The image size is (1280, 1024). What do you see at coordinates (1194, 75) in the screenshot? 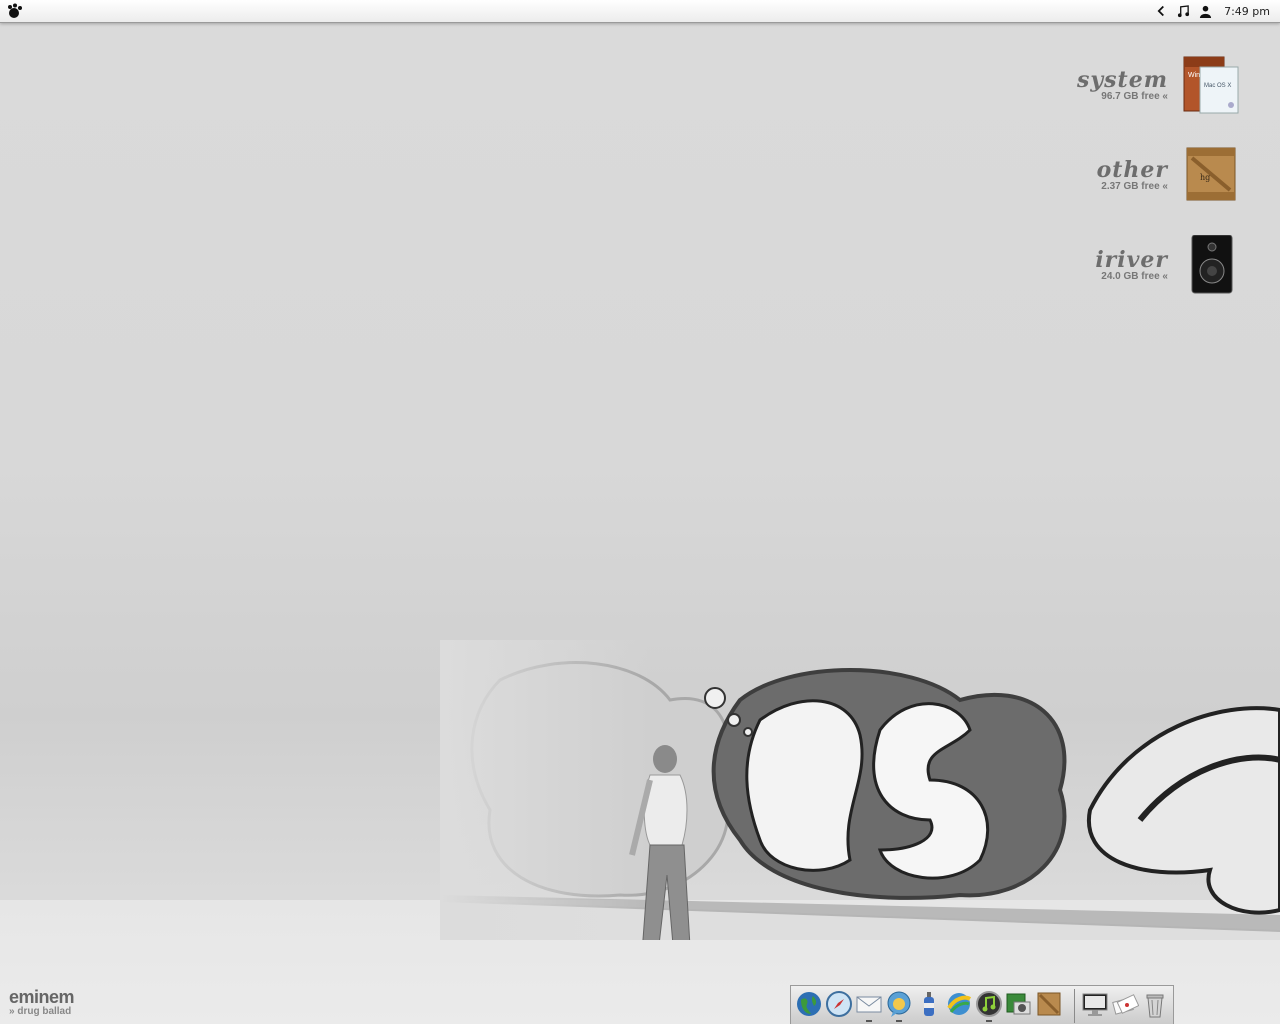
I see `svg-text: Win` at bounding box center [1194, 75].